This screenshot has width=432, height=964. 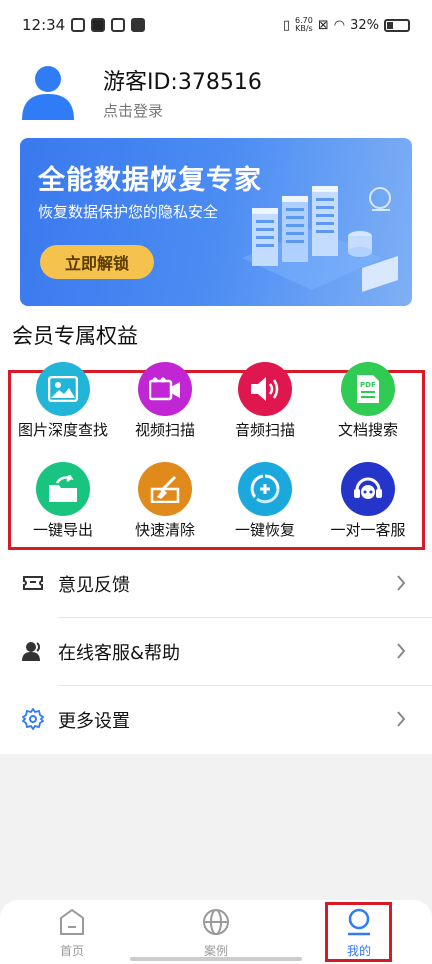 What do you see at coordinates (265, 489) in the screenshot?
I see `restore-icon` at bounding box center [265, 489].